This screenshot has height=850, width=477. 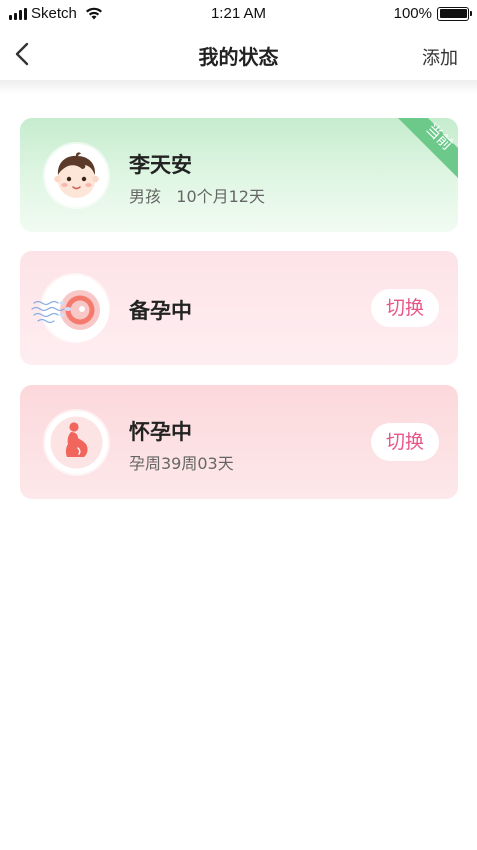 I want to click on profile-detail: 男孩 10个月12天, so click(x=197, y=196).